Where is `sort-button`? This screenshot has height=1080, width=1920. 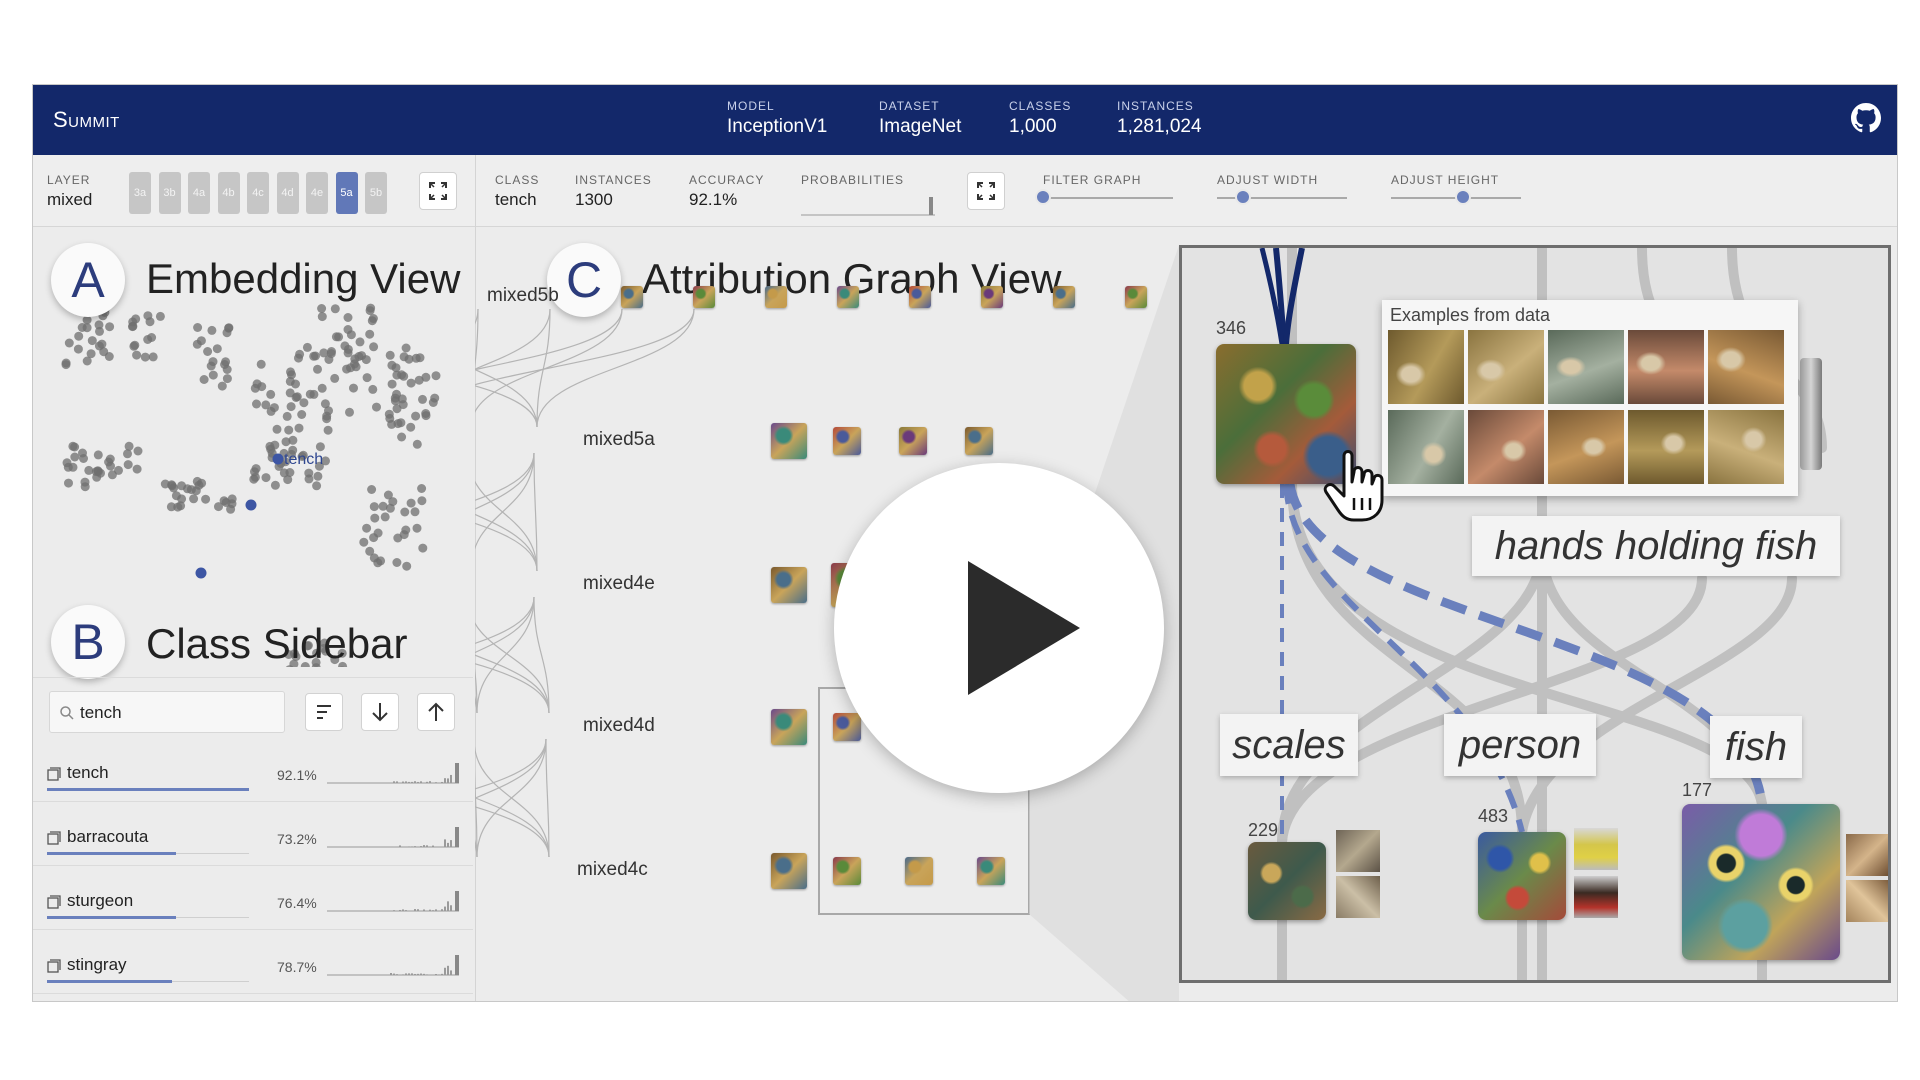 sort-button is located at coordinates (324, 712).